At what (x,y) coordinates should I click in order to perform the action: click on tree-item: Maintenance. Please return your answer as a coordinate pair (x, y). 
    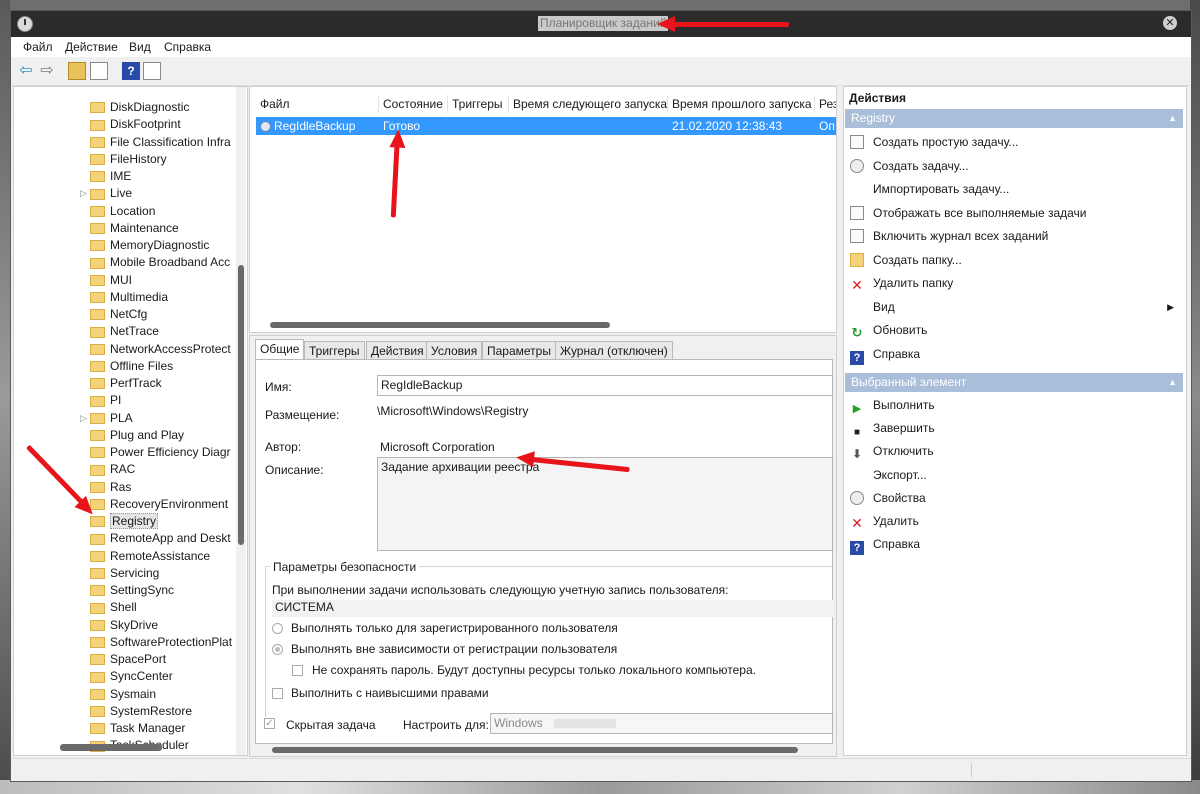
    Looking at the image, I should click on (134, 228).